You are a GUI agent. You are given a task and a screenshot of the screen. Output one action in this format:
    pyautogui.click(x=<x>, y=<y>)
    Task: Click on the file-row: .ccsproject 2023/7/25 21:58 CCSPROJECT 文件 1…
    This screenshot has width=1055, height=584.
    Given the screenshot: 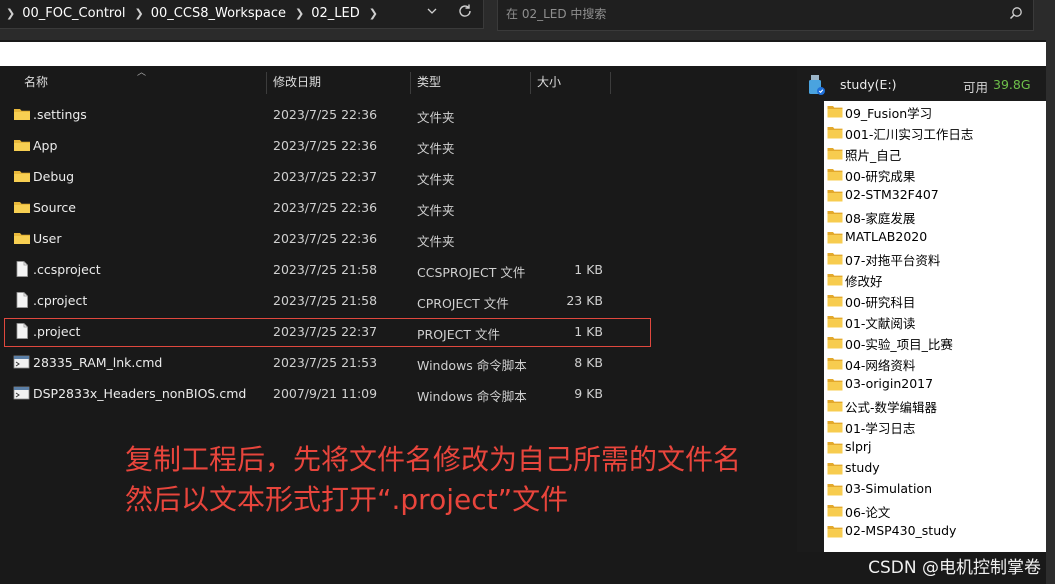 What is the action you would take?
    pyautogui.click(x=398, y=269)
    